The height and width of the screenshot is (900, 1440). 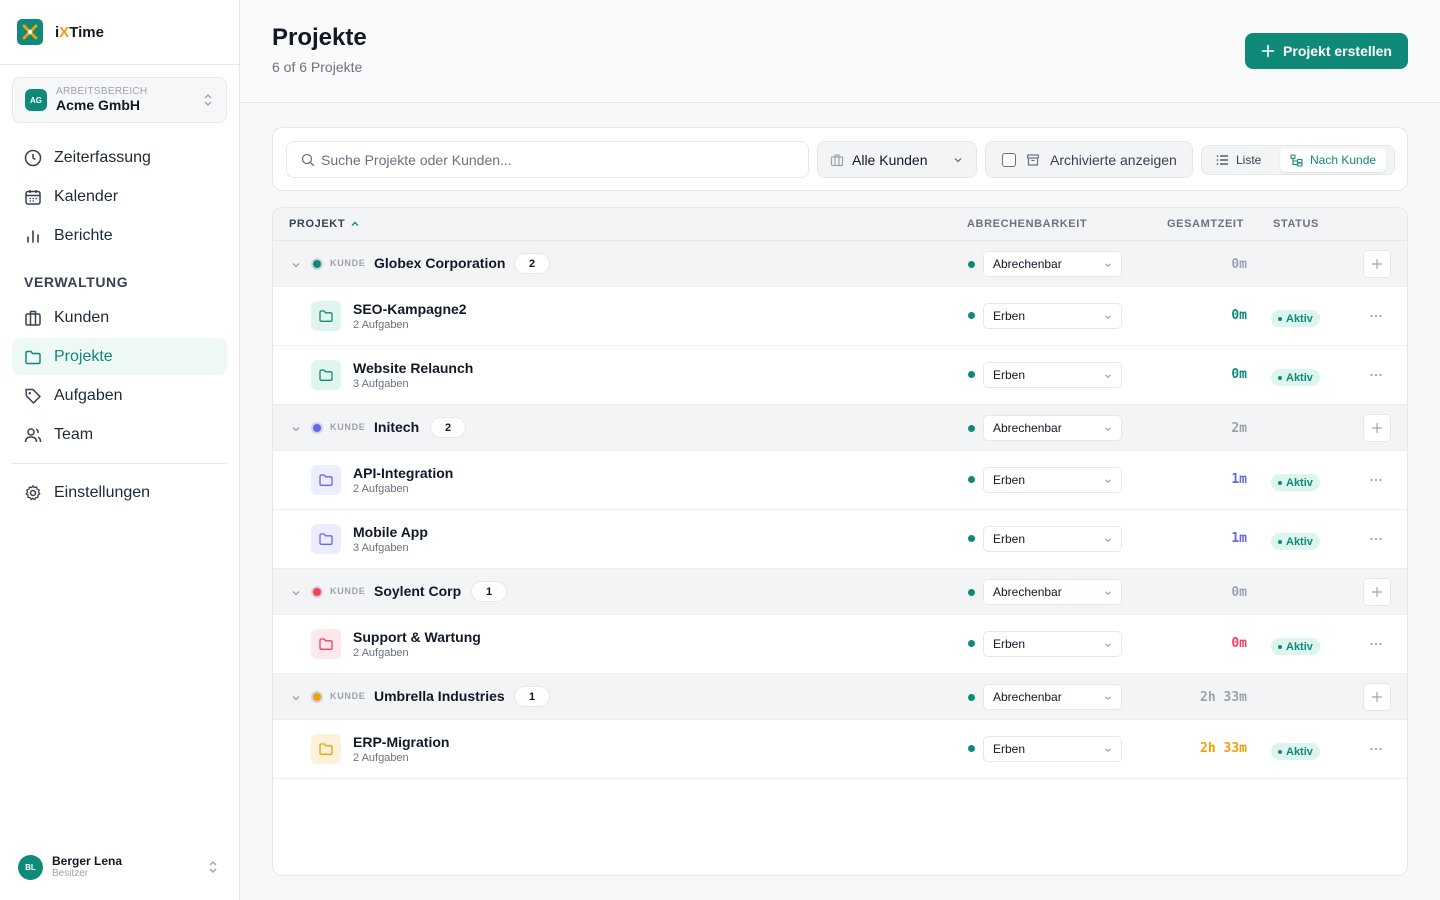 What do you see at coordinates (119, 196) in the screenshot?
I see `nav-item-kalender: Kalender` at bounding box center [119, 196].